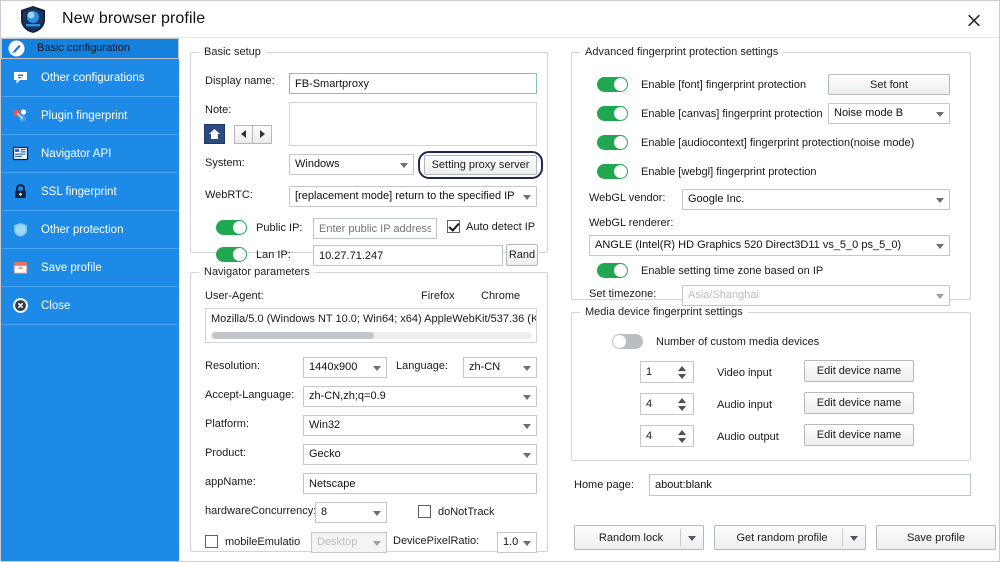 This screenshot has height=562, width=1000. Describe the element at coordinates (623, 294) in the screenshot. I see `set-timezone-label: Set timezone:` at that location.